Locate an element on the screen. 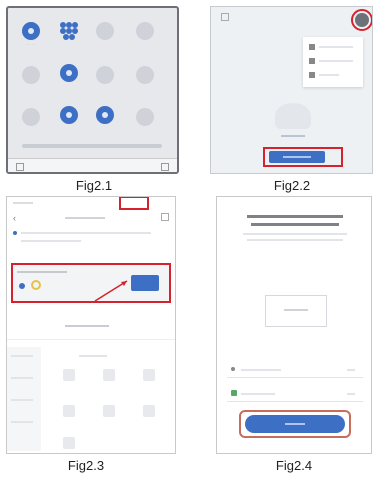  add-menu is located at coordinates (333, 62).